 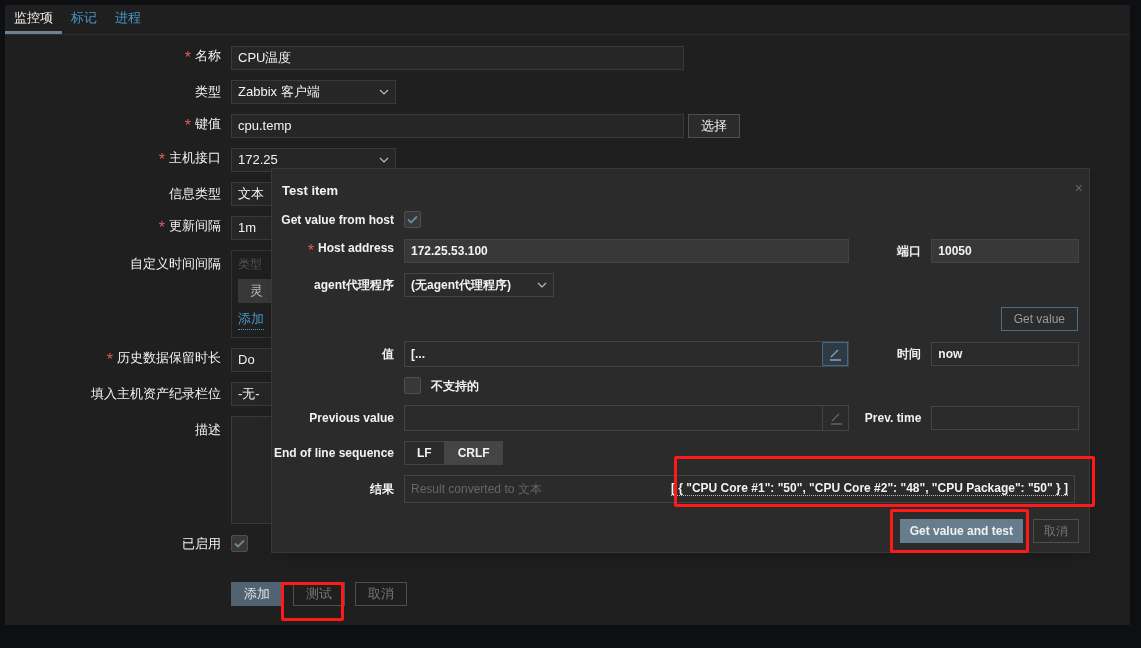 I want to click on get-value-button: Get value, so click(x=1039, y=318).